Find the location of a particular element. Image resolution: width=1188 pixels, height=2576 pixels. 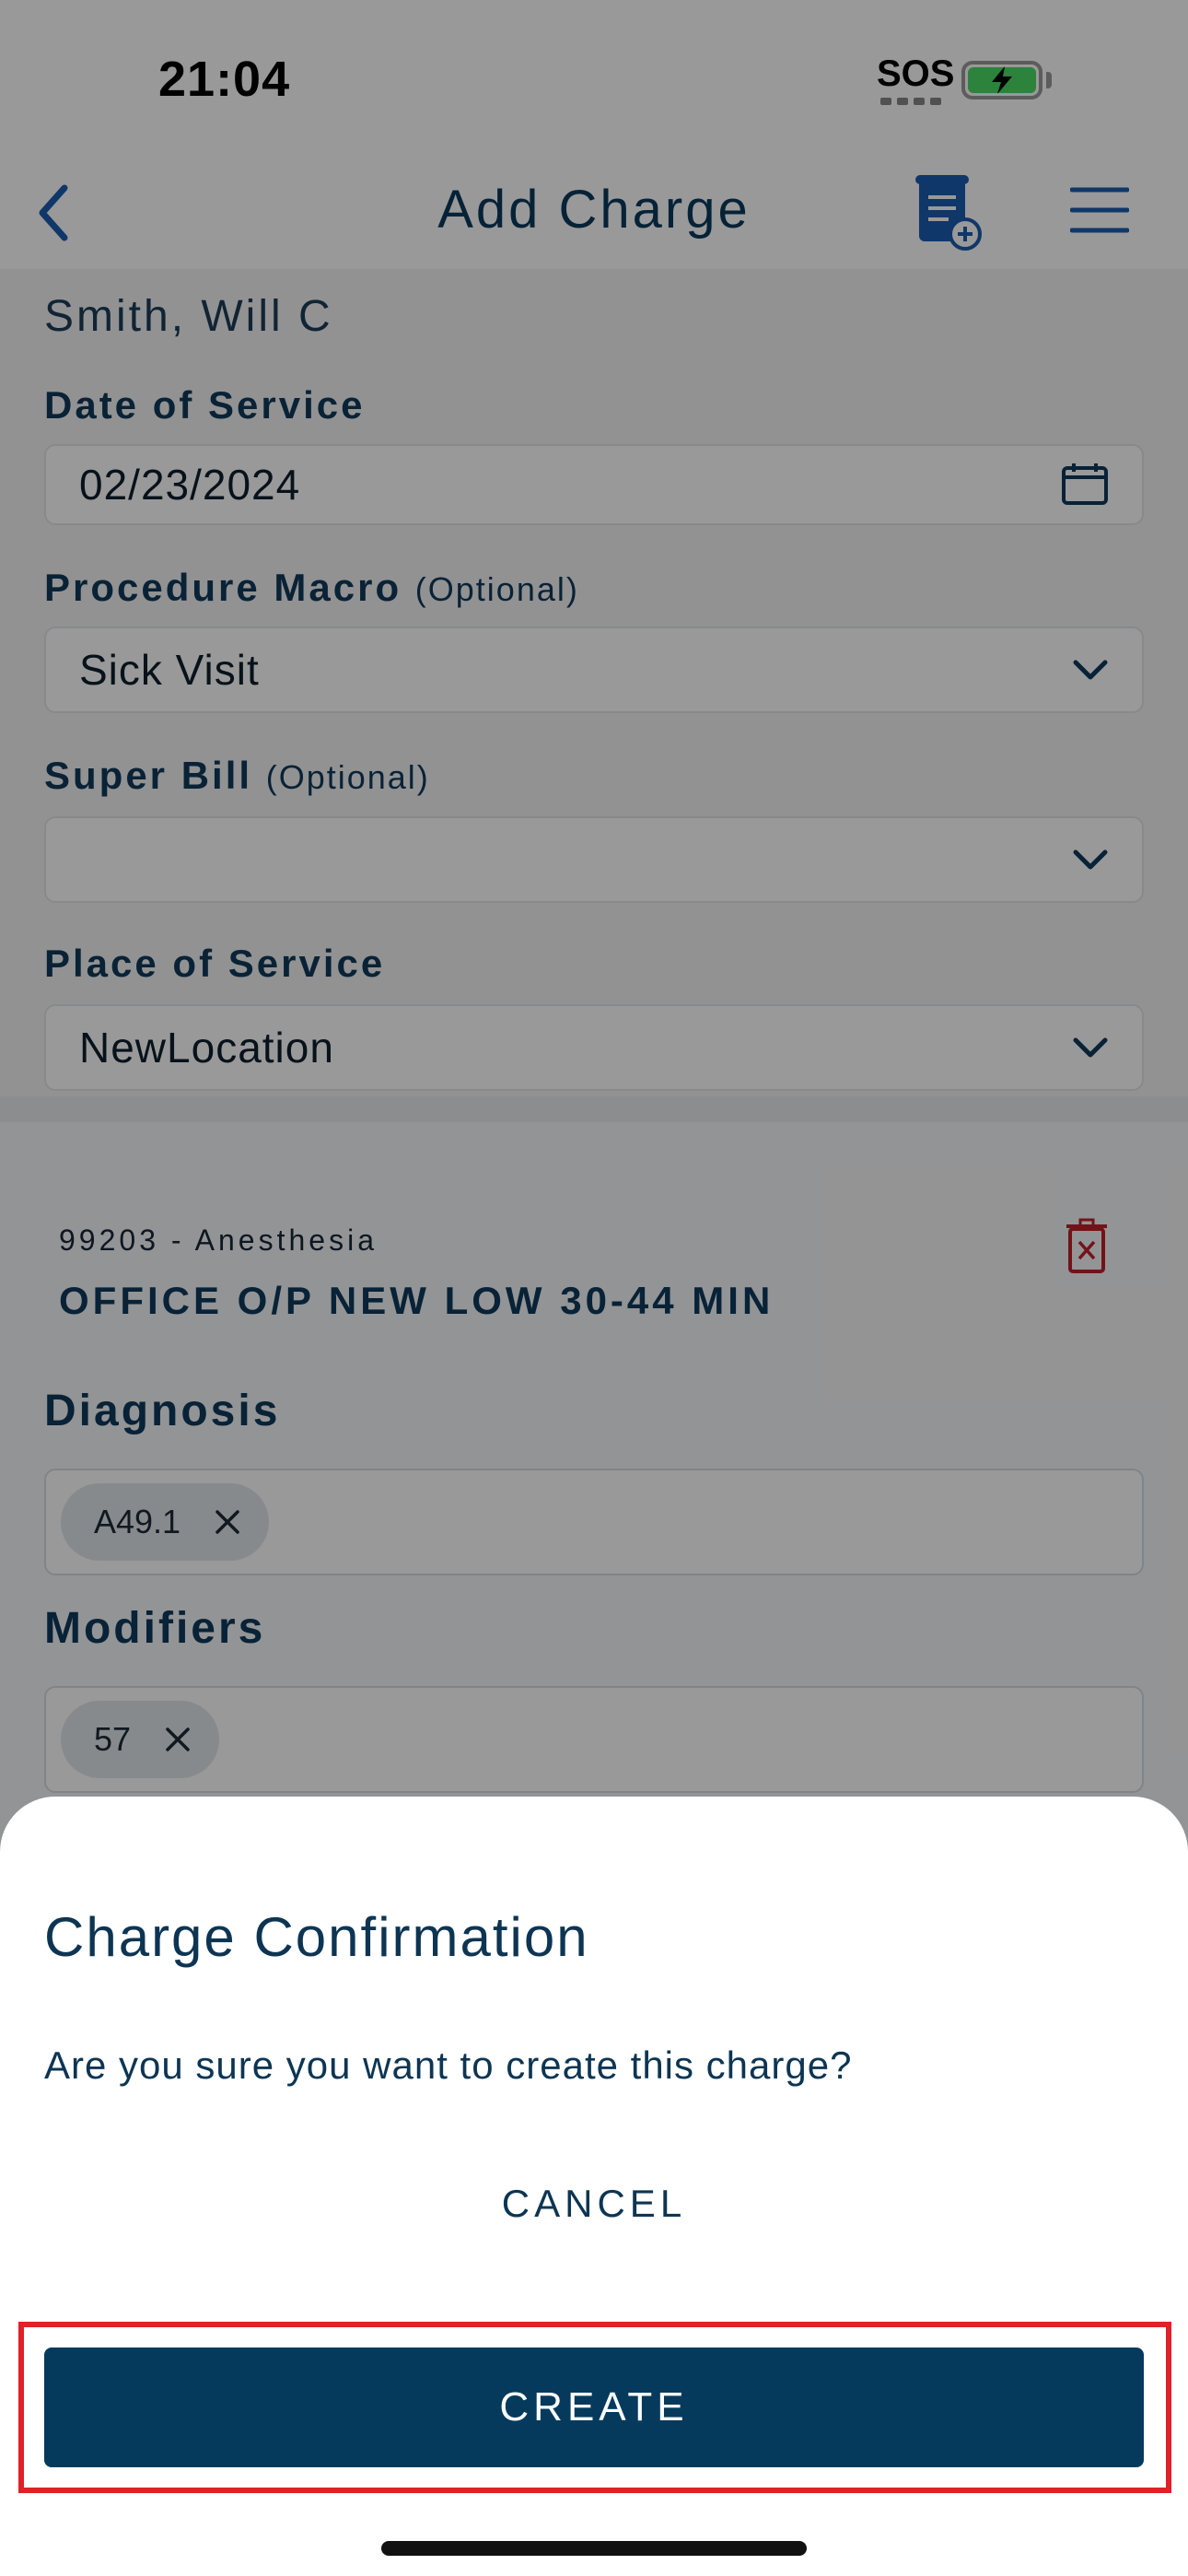

create-button: CREATE is located at coordinates (594, 2407).